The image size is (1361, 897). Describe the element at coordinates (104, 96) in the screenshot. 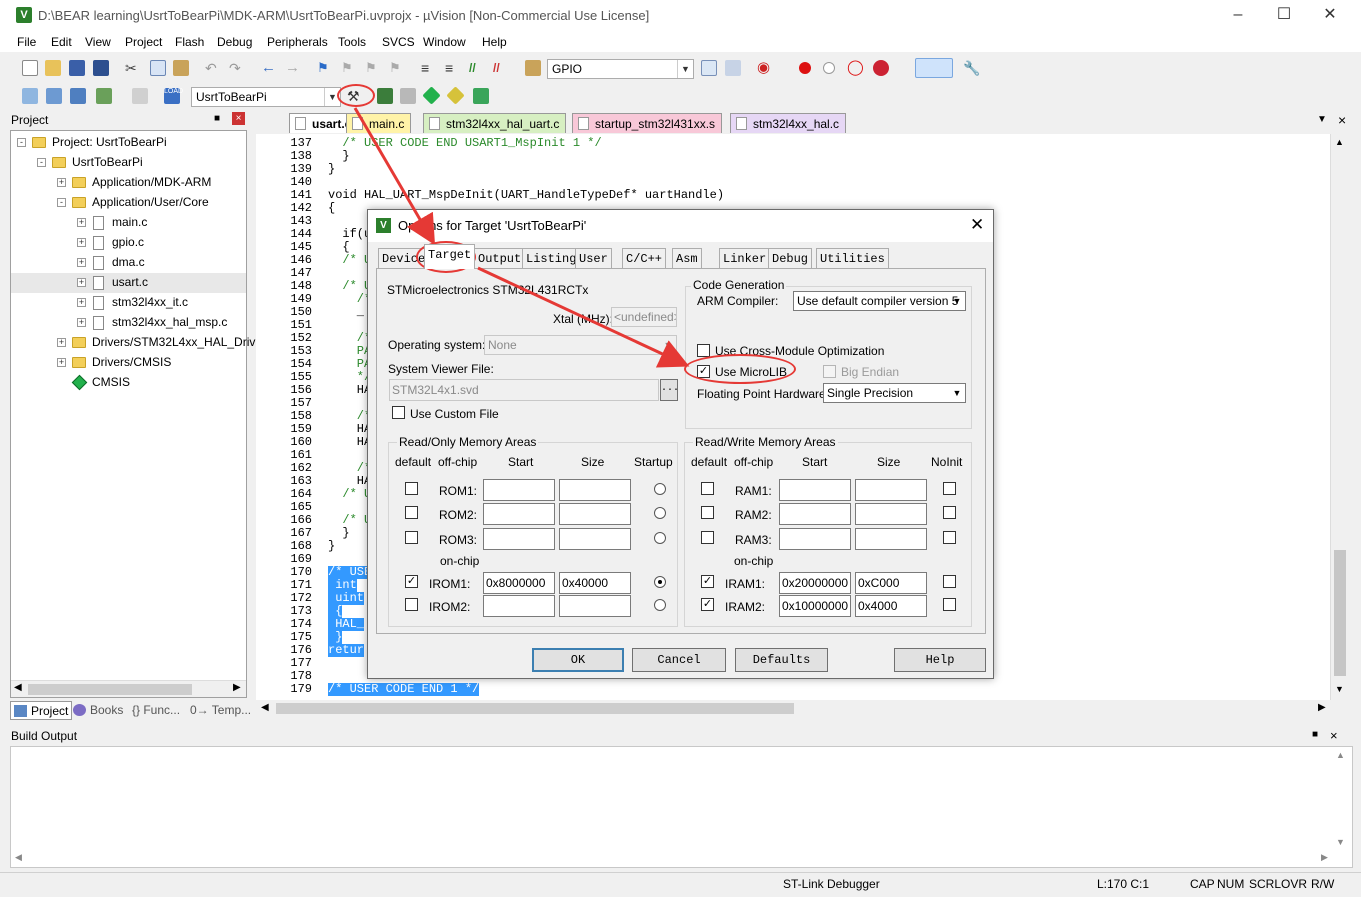

I see `batch-build-icon` at that location.